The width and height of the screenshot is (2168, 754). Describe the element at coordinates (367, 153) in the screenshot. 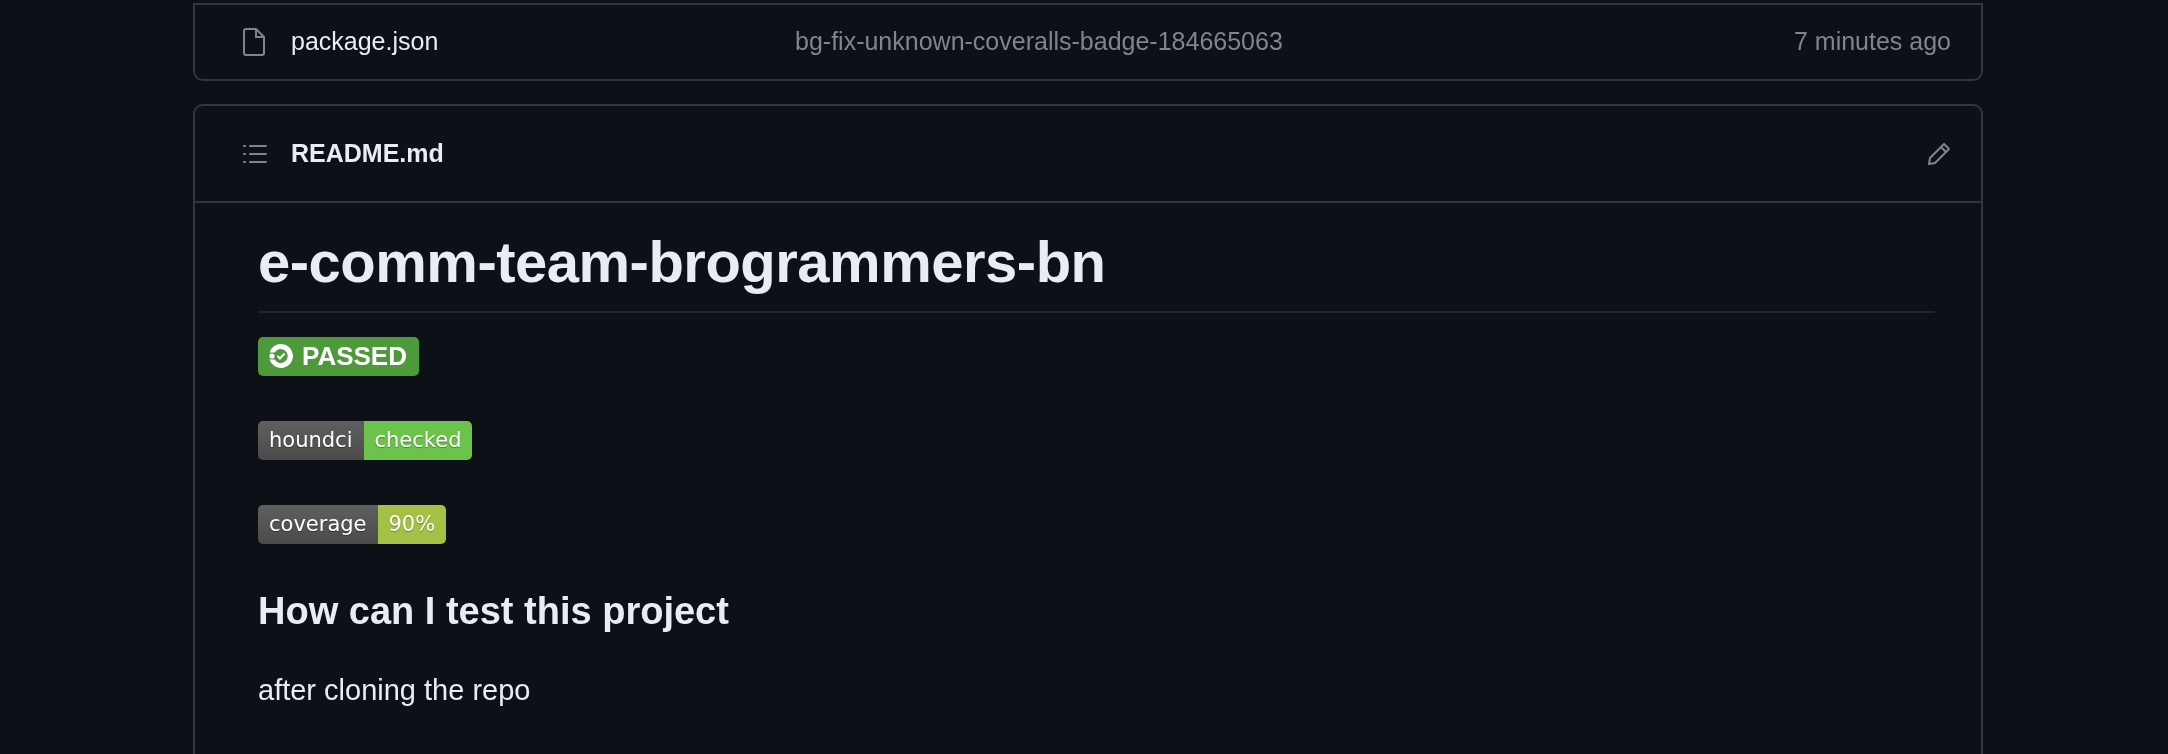

I see `readme-filename: README.md` at that location.